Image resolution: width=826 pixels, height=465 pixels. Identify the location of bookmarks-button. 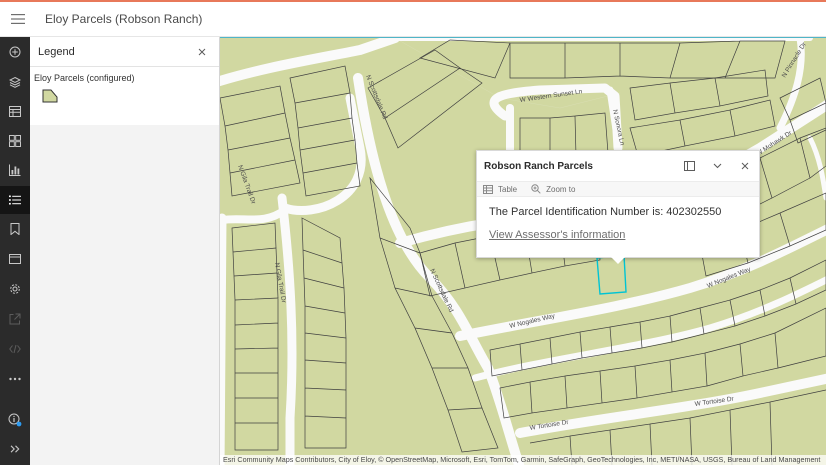
(15, 229).